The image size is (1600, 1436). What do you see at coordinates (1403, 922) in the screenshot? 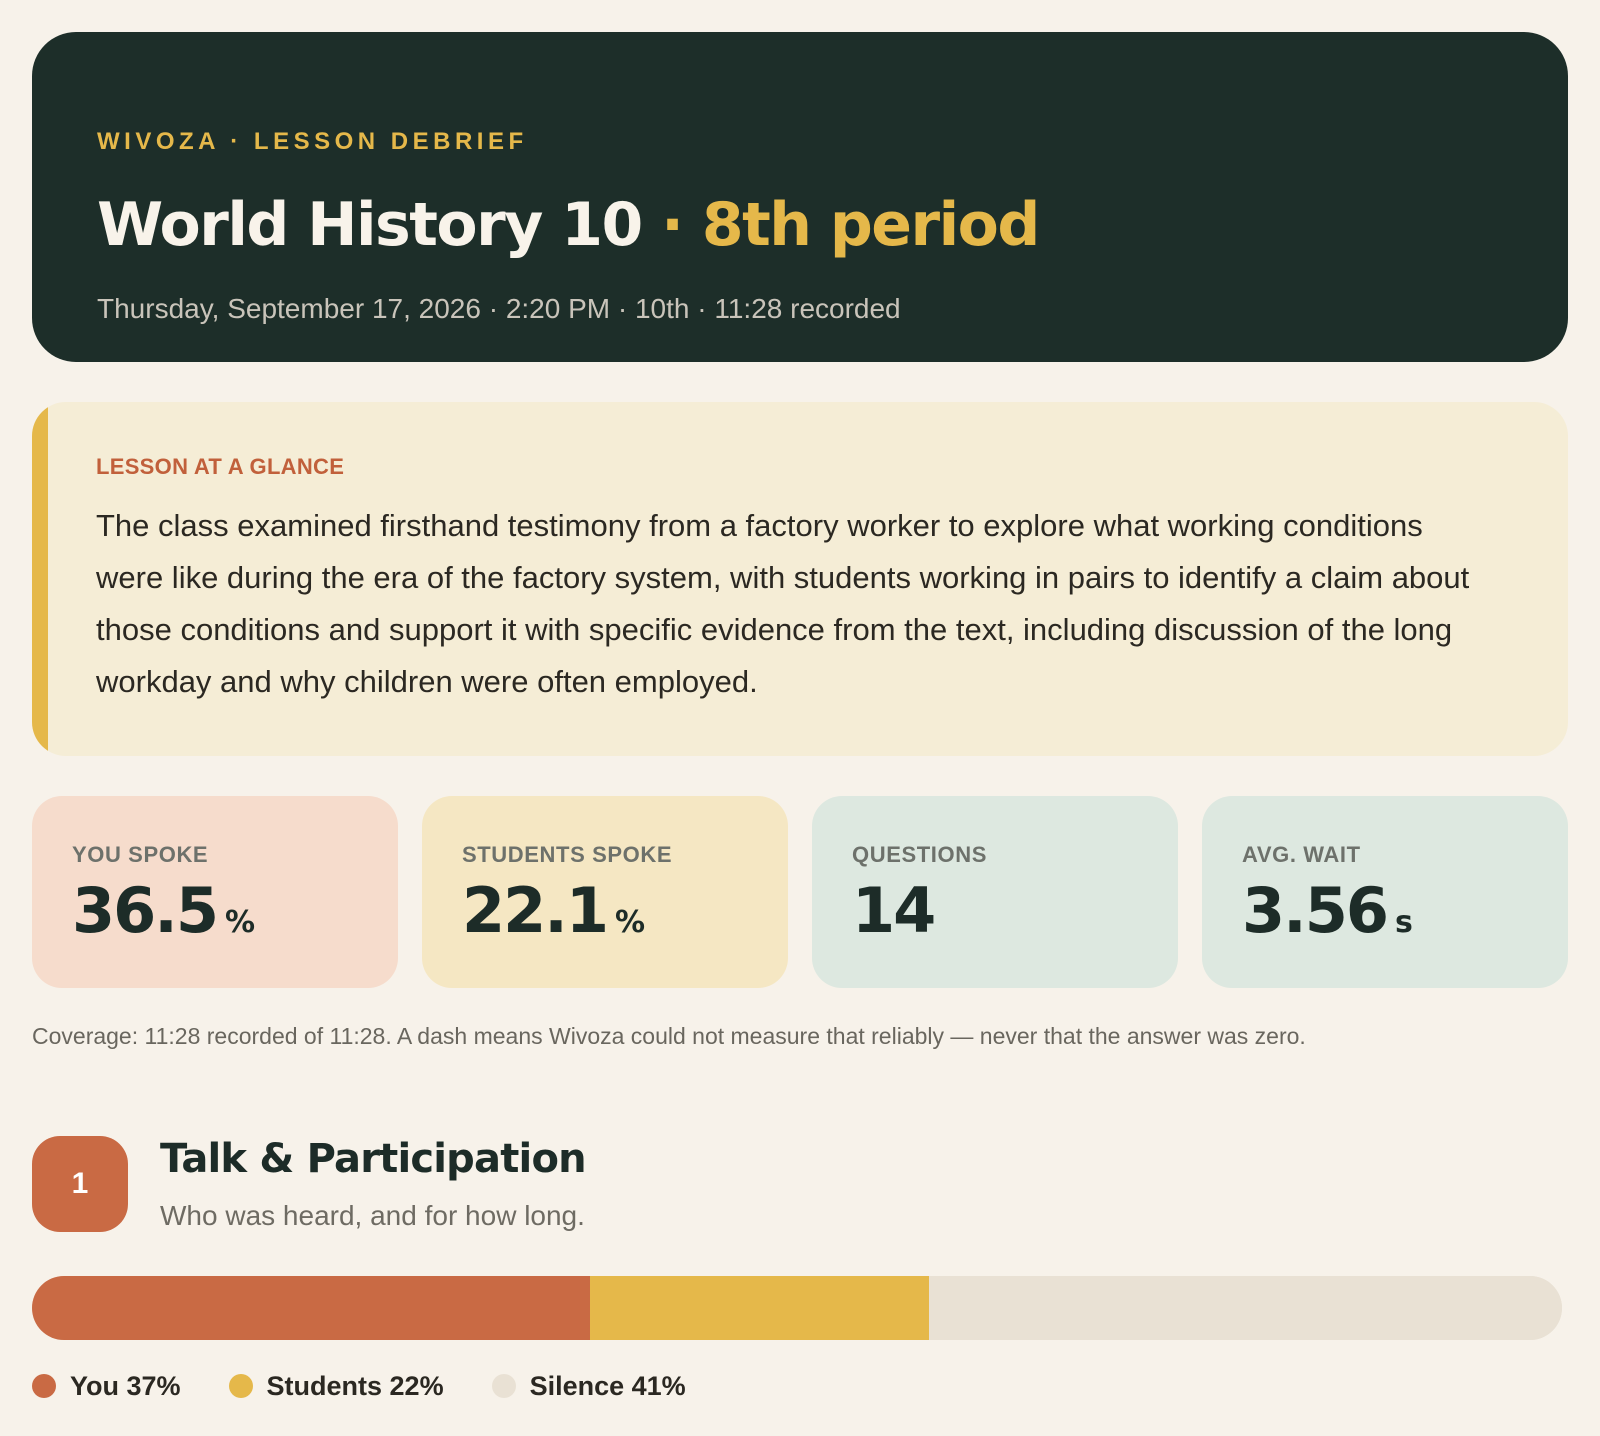
I see `stat-unit: s` at bounding box center [1403, 922].